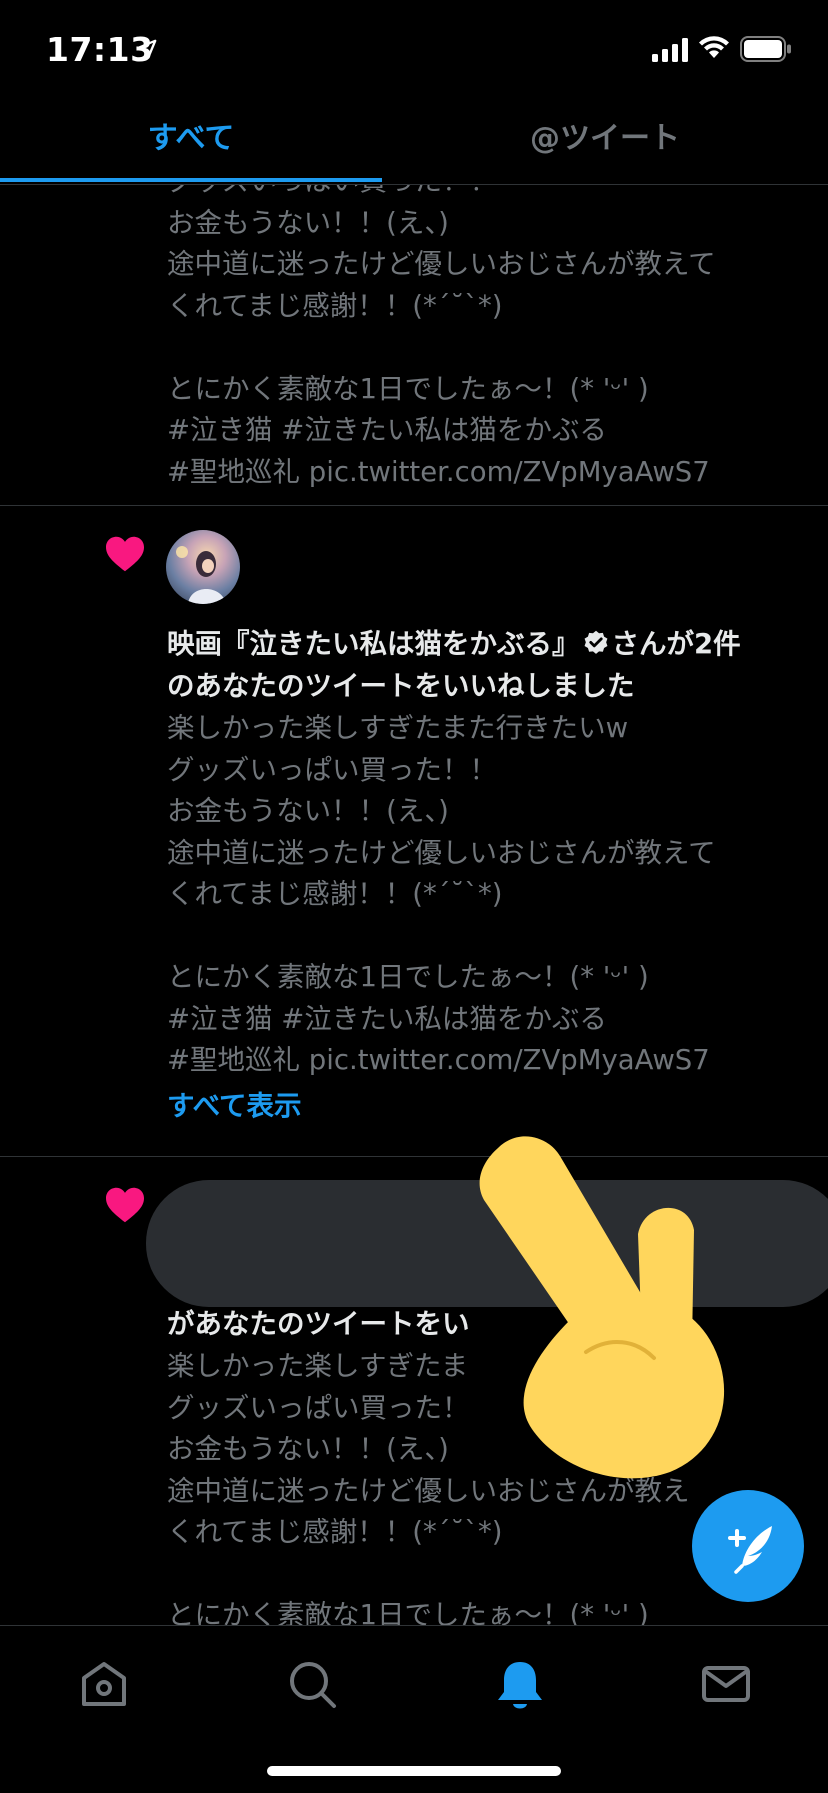 The height and width of the screenshot is (1793, 828). What do you see at coordinates (414, 49) in the screenshot?
I see `status-bar: 17:13` at bounding box center [414, 49].